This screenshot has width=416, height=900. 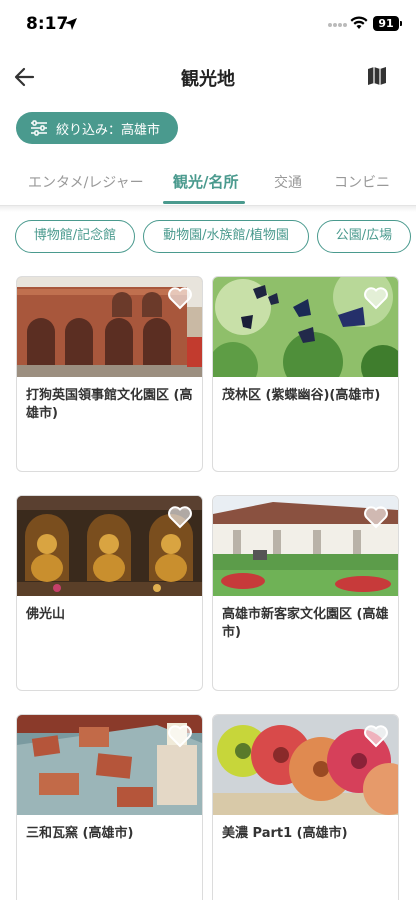 I want to click on tab-sightseeing: 観光/名所, so click(x=205, y=181).